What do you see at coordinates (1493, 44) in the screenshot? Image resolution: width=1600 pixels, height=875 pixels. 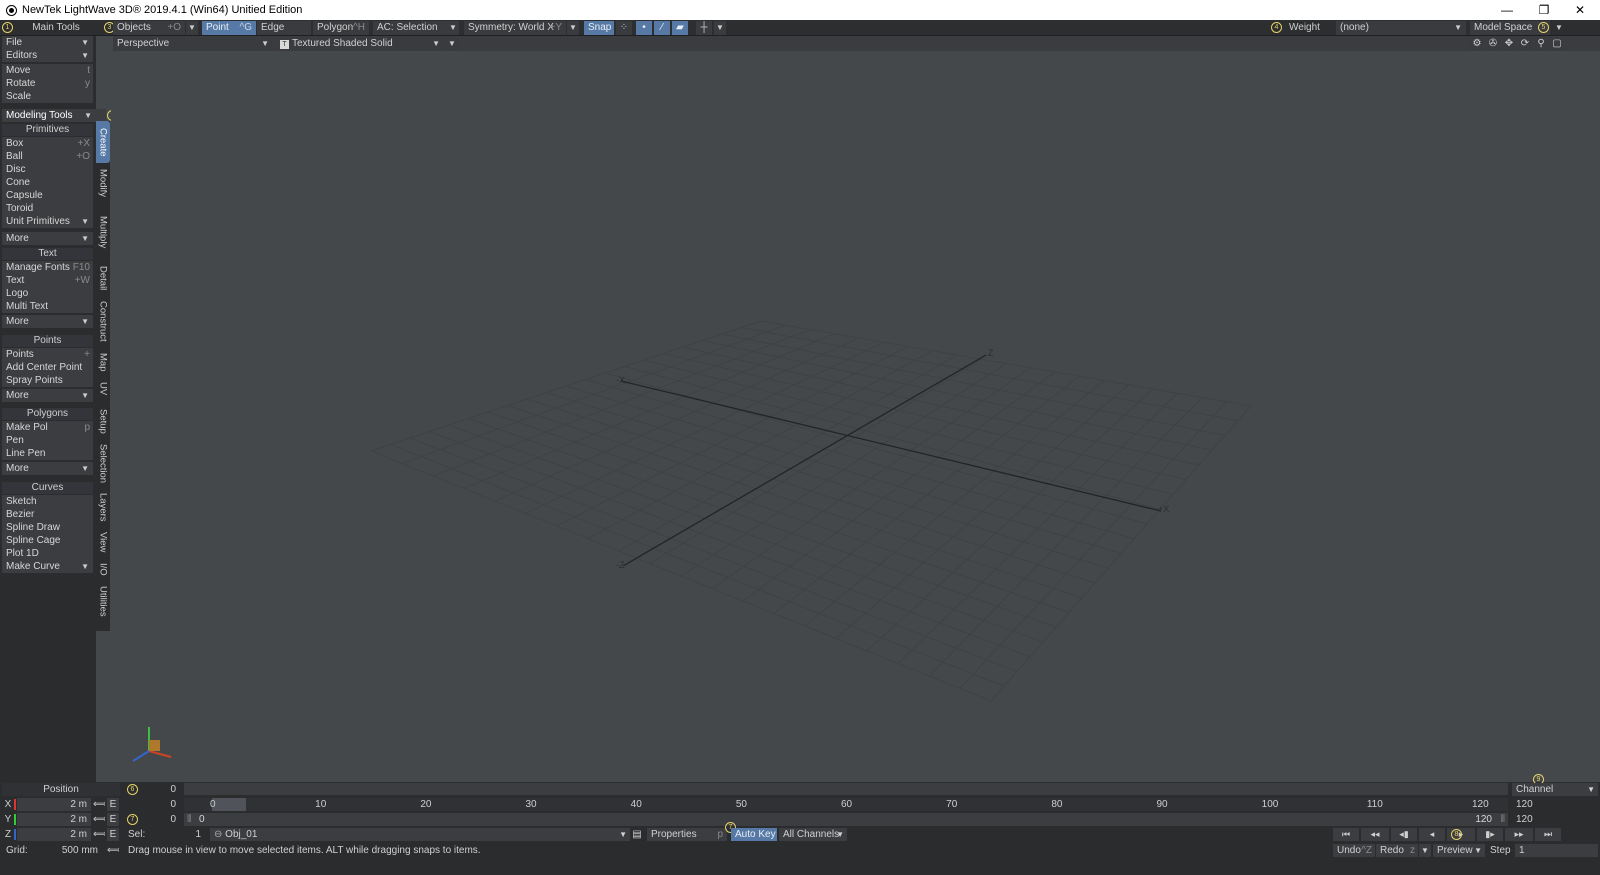 I see `rotate-view-icon: ✇` at bounding box center [1493, 44].